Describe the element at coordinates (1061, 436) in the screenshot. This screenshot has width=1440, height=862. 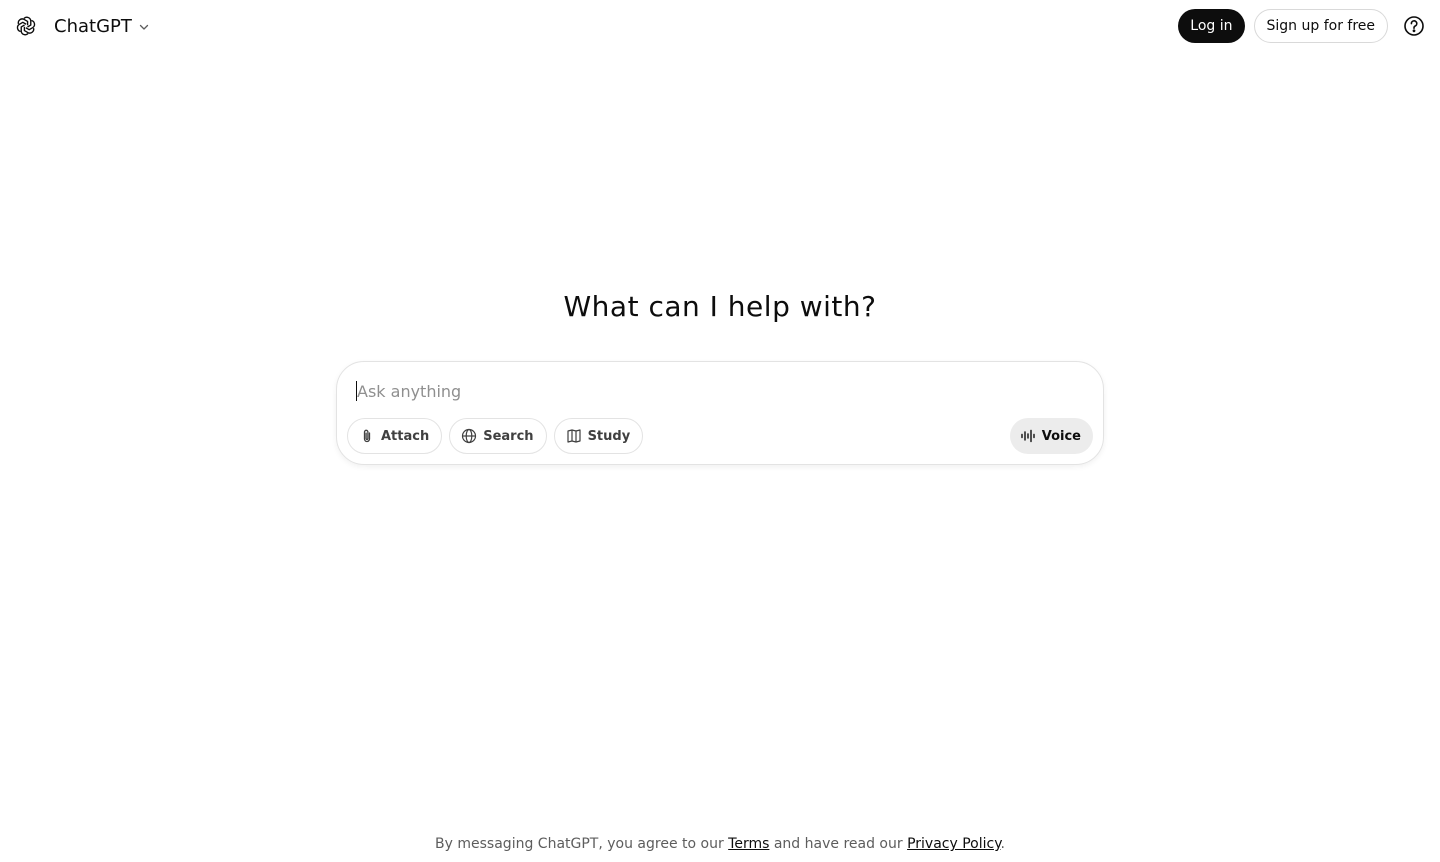
I see `voice-label: Voice` at that location.